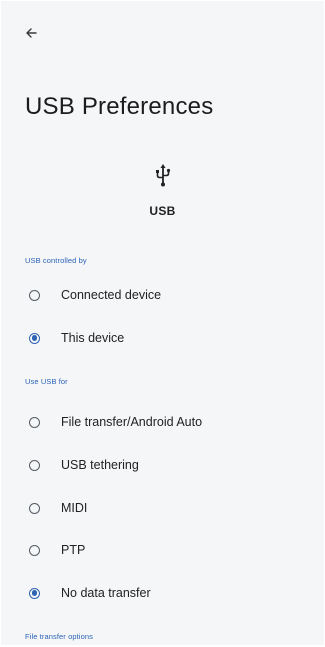  Describe the element at coordinates (56, 260) in the screenshot. I see `section-header-usb-controlled-by: USB controlled by` at that location.